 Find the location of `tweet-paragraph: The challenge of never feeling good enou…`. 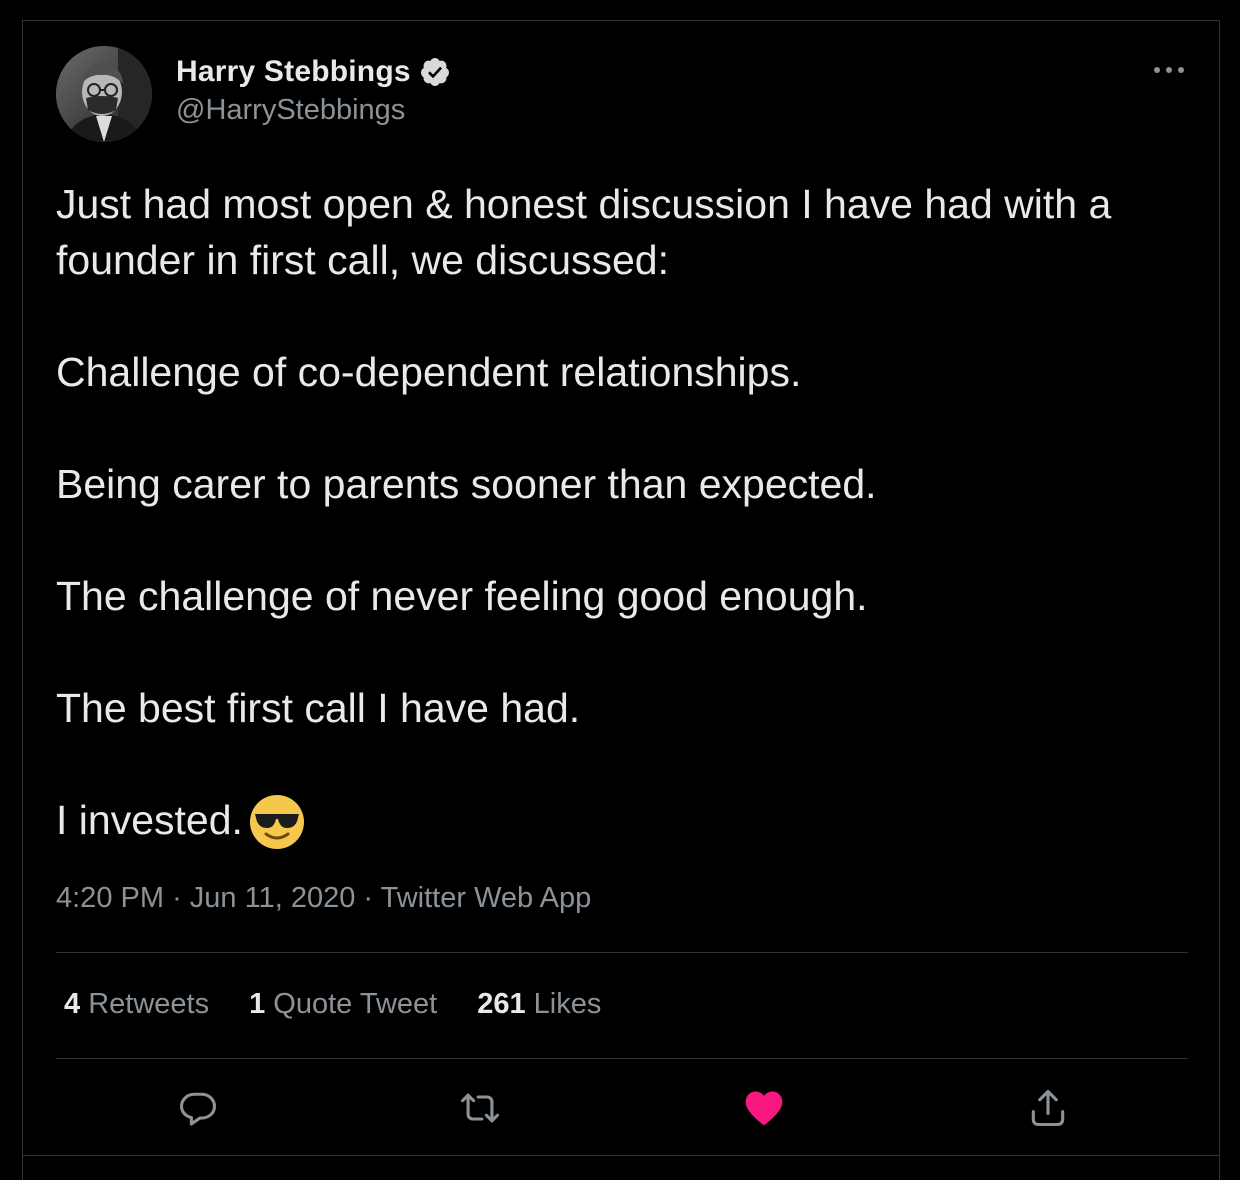

tweet-paragraph: The challenge of never feeling good enou… is located at coordinates (462, 596).